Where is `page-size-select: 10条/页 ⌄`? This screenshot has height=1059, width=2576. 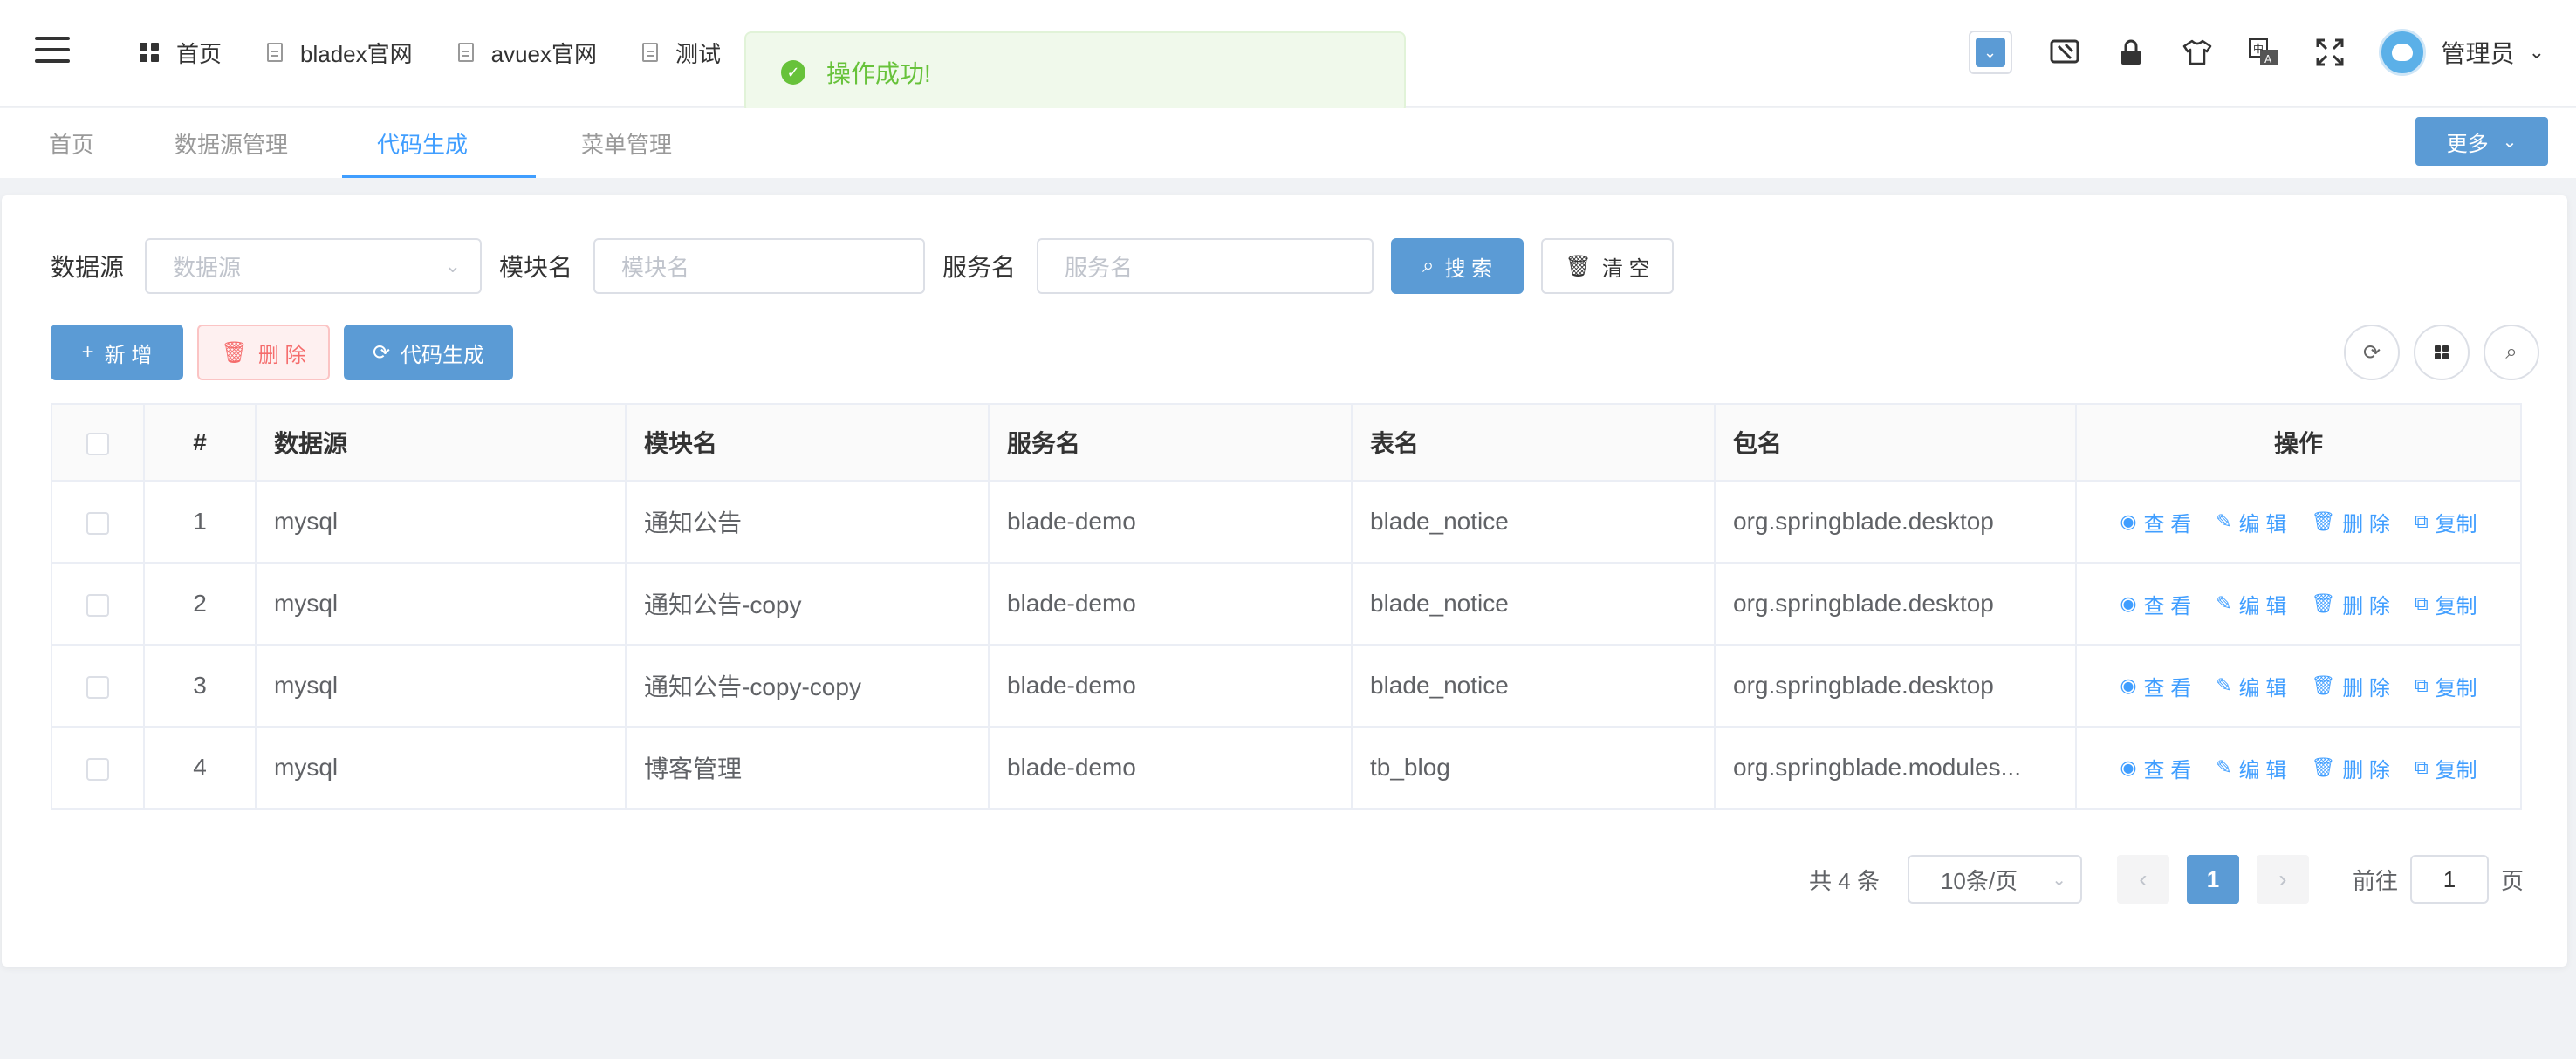 page-size-select: 10条/页 ⌄ is located at coordinates (1995, 879).